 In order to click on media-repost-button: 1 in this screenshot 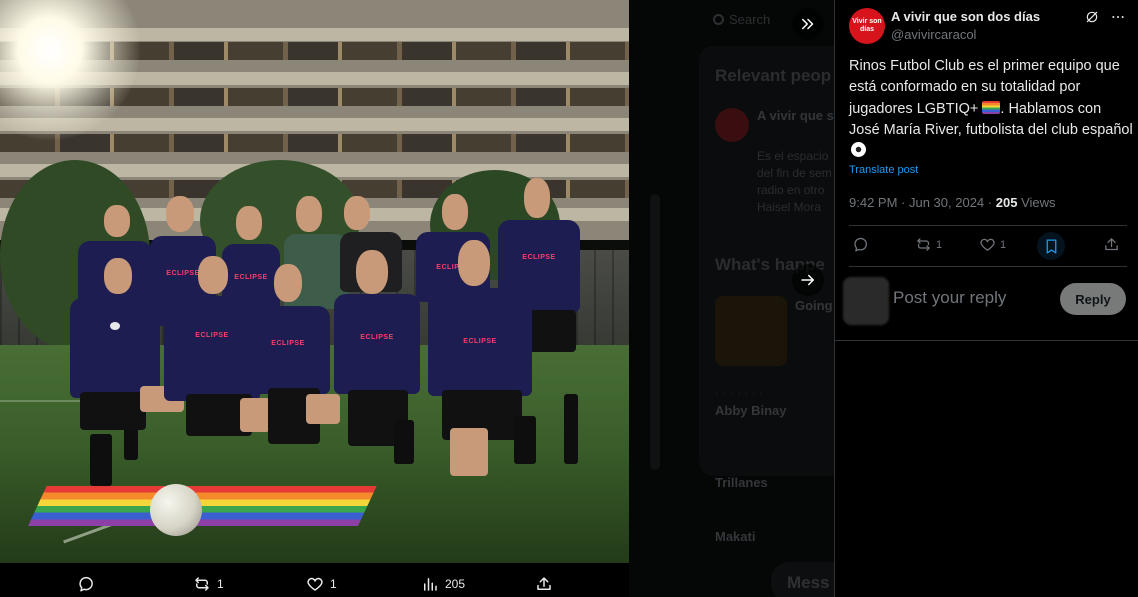, I will do `click(208, 584)`.